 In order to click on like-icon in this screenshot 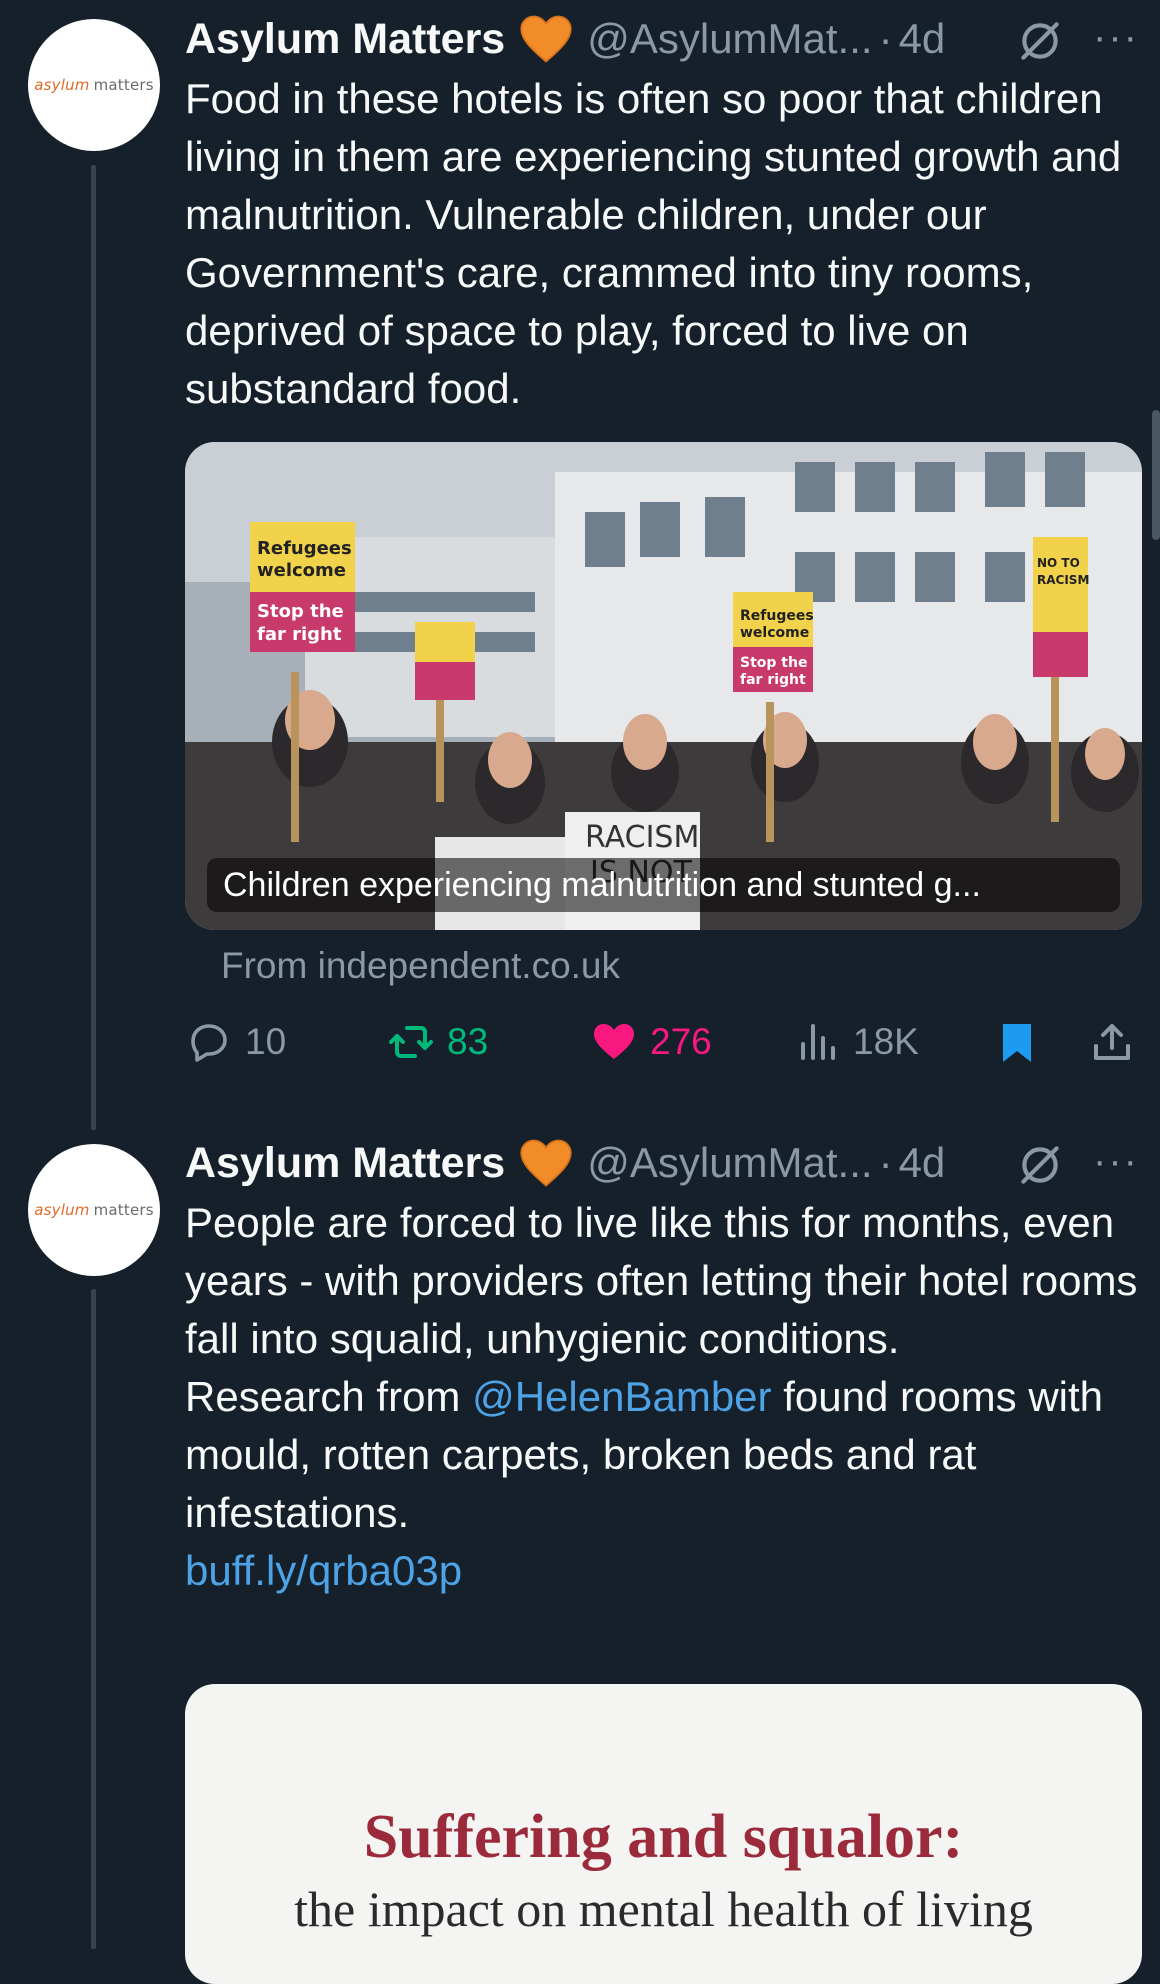, I will do `click(614, 1041)`.